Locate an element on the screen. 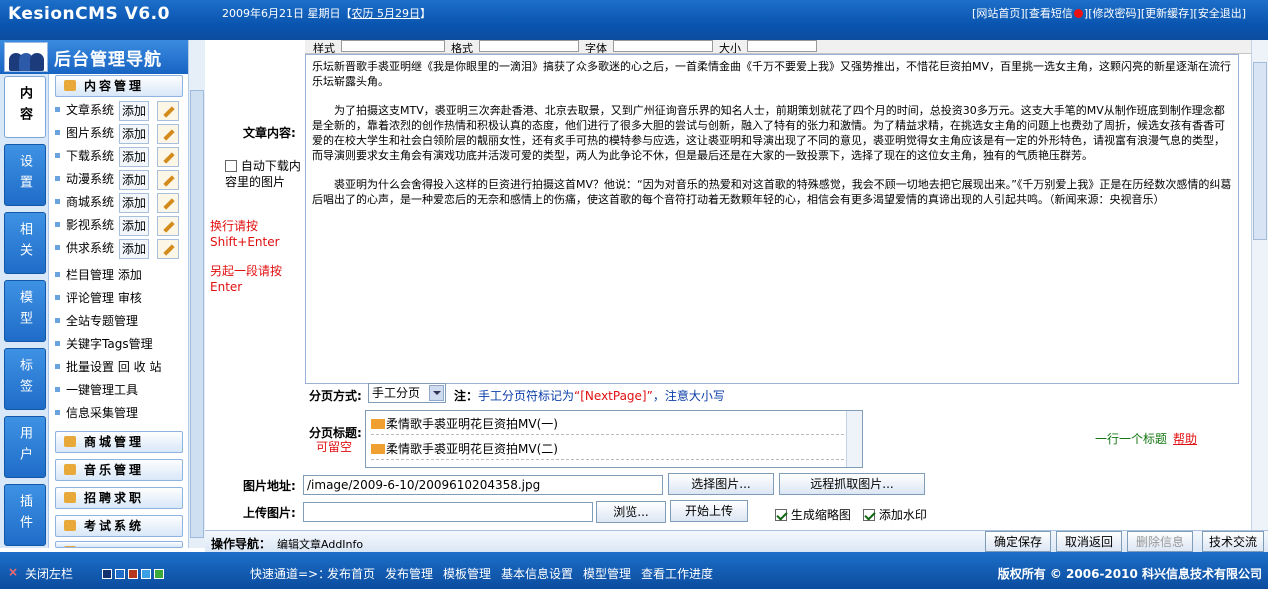  style-select is located at coordinates (393, 46).